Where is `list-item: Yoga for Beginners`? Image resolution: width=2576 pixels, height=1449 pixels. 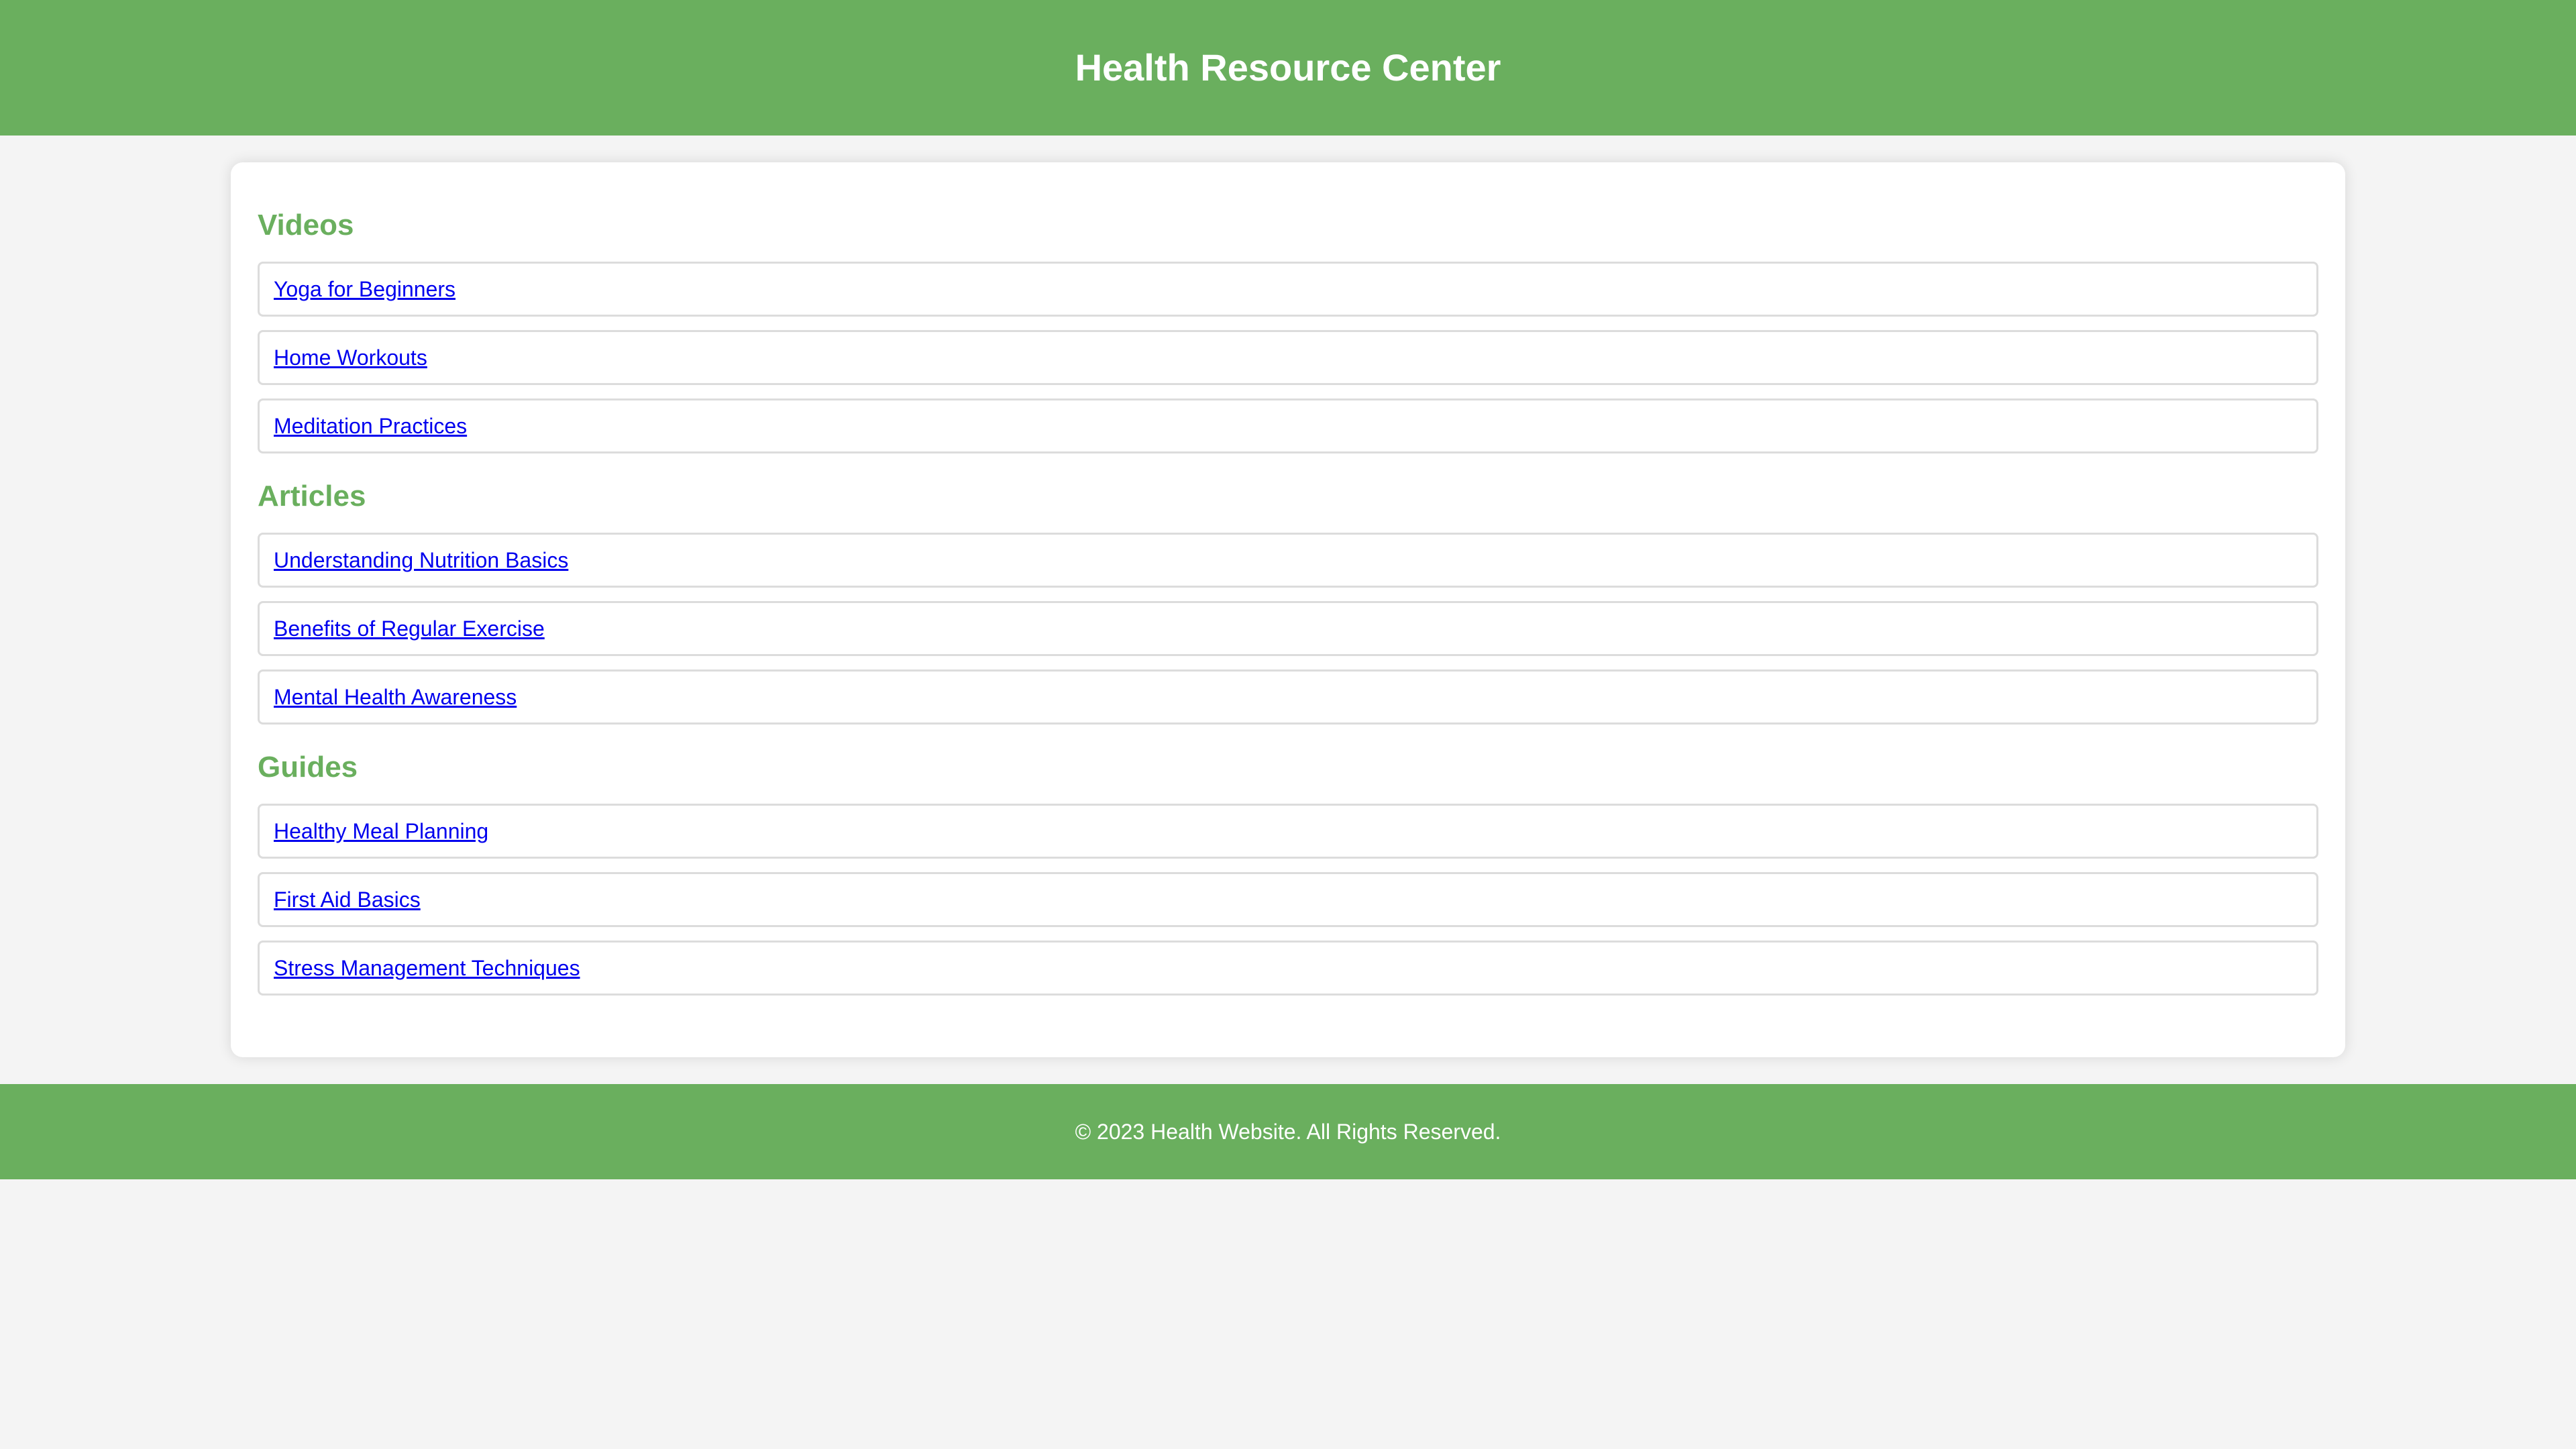
list-item: Yoga for Beginners is located at coordinates (1288, 289).